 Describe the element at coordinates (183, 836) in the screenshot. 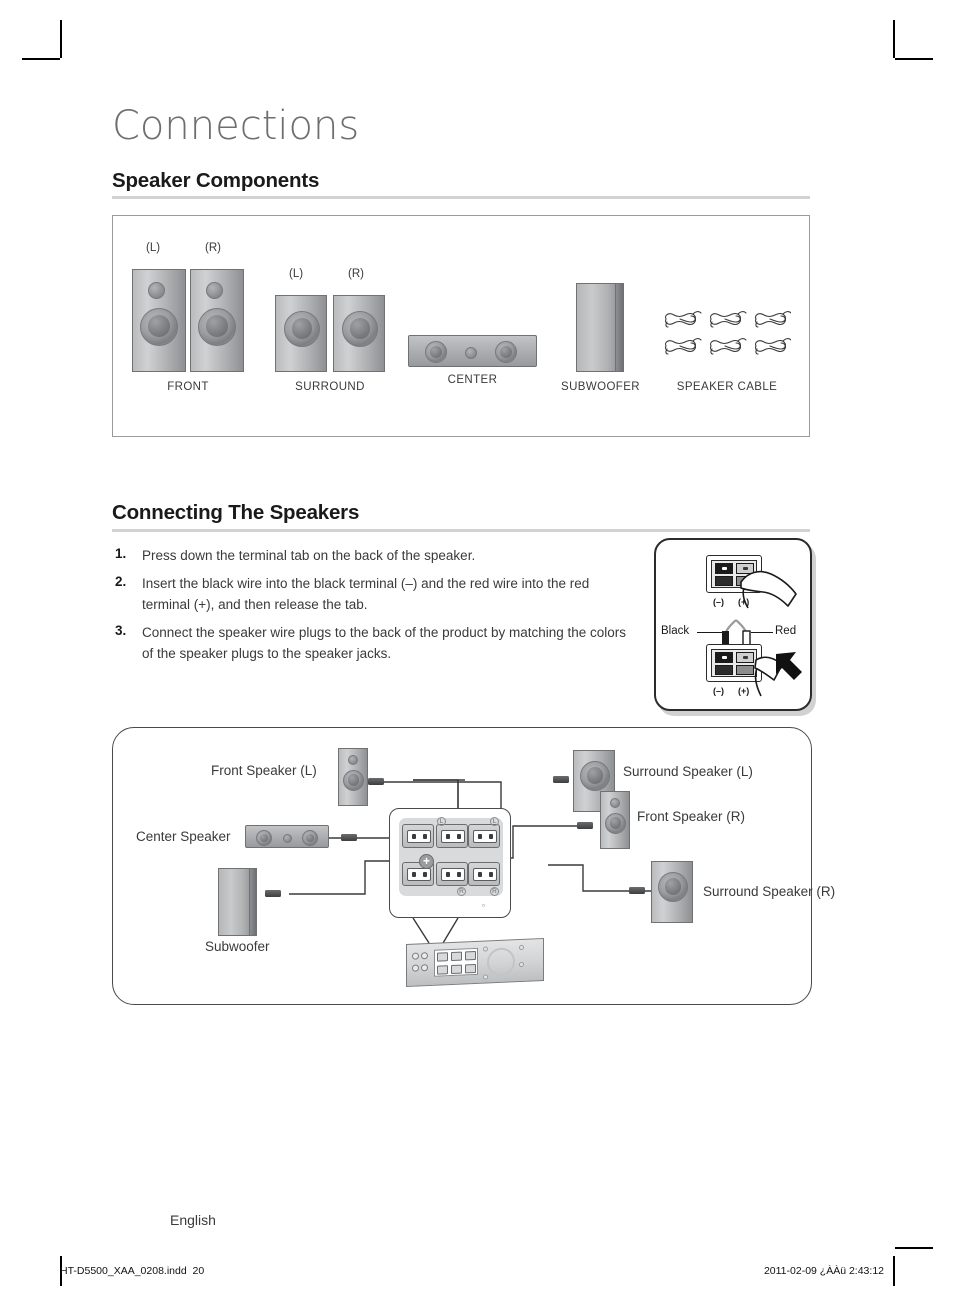

I see `label-center-speaker: Center Speaker` at that location.